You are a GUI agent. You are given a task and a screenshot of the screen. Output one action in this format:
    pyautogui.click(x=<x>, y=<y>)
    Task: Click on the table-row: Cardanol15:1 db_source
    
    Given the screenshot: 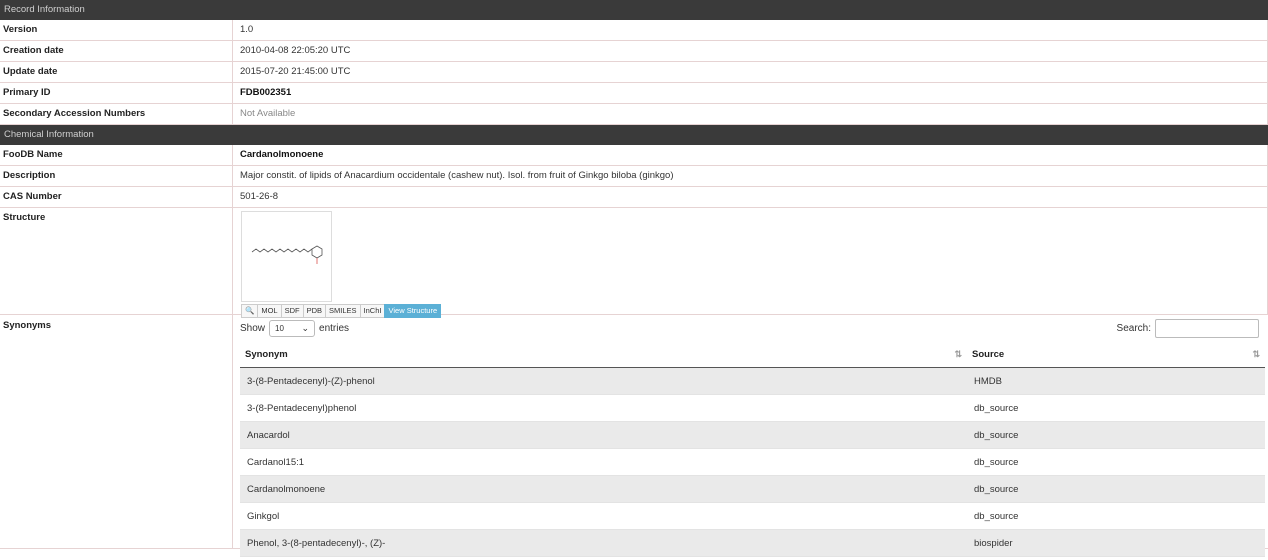 What is the action you would take?
    pyautogui.click(x=752, y=462)
    